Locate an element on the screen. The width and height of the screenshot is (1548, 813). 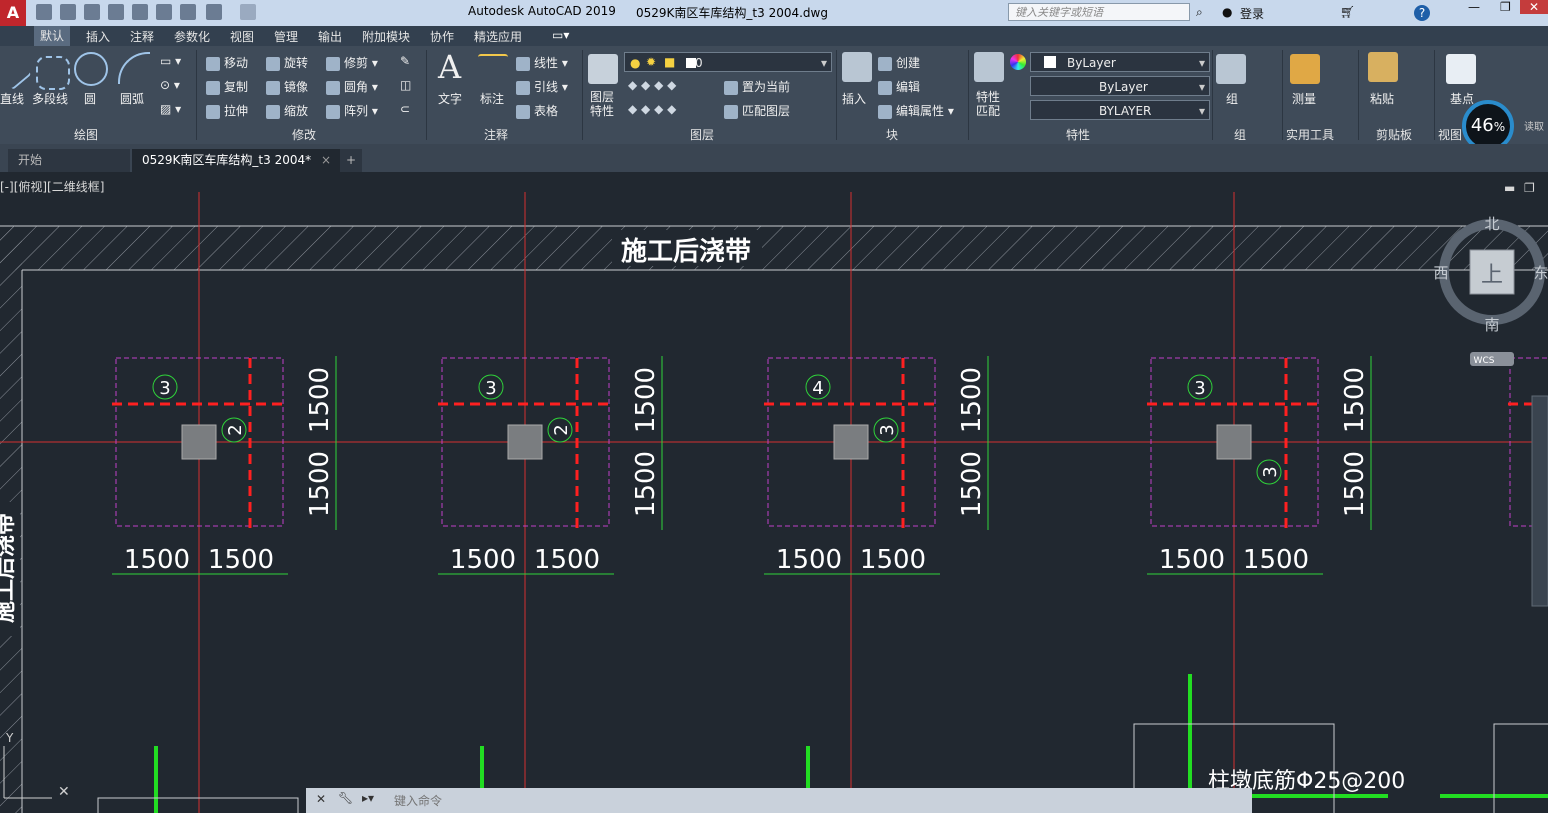
offset-icon: ⊂ is located at coordinates (405, 109).